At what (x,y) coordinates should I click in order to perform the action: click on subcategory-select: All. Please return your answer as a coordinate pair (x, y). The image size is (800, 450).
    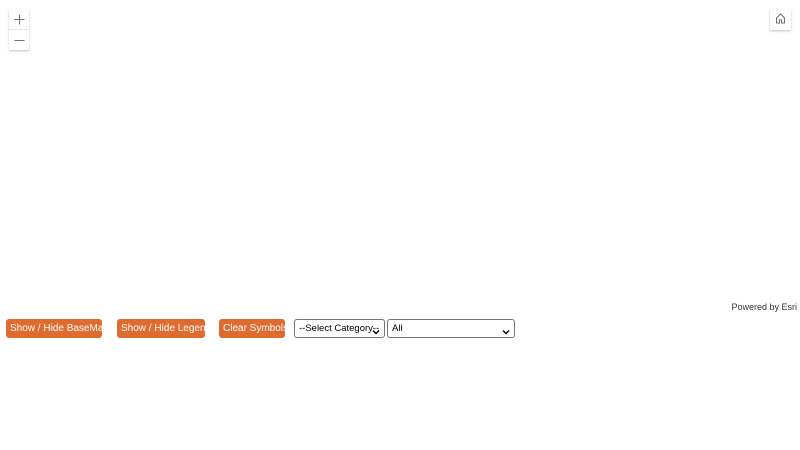
    Looking at the image, I should click on (451, 328).